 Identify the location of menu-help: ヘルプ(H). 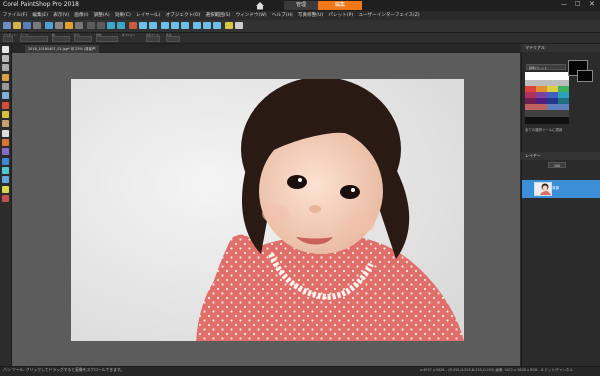
(282, 15).